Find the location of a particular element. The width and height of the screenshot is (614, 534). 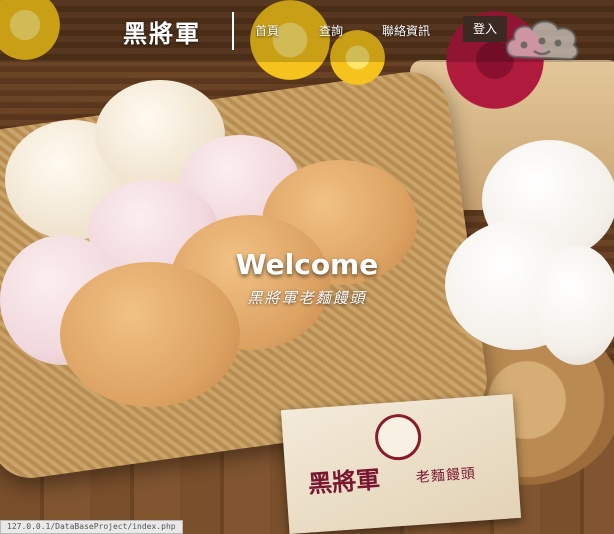

mascot-cloud-icon is located at coordinates (542, 40).